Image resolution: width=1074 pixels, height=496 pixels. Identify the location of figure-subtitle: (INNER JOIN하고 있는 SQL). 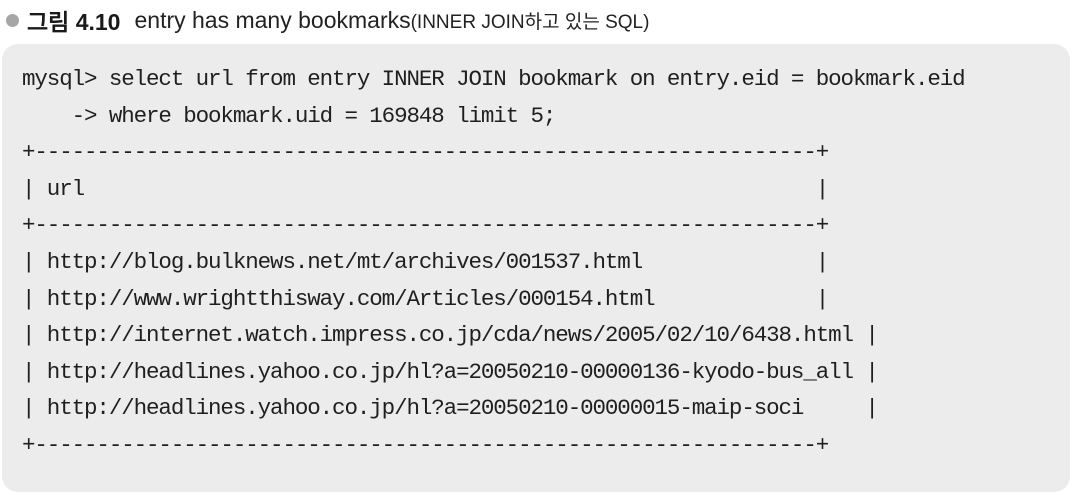
(530, 22).